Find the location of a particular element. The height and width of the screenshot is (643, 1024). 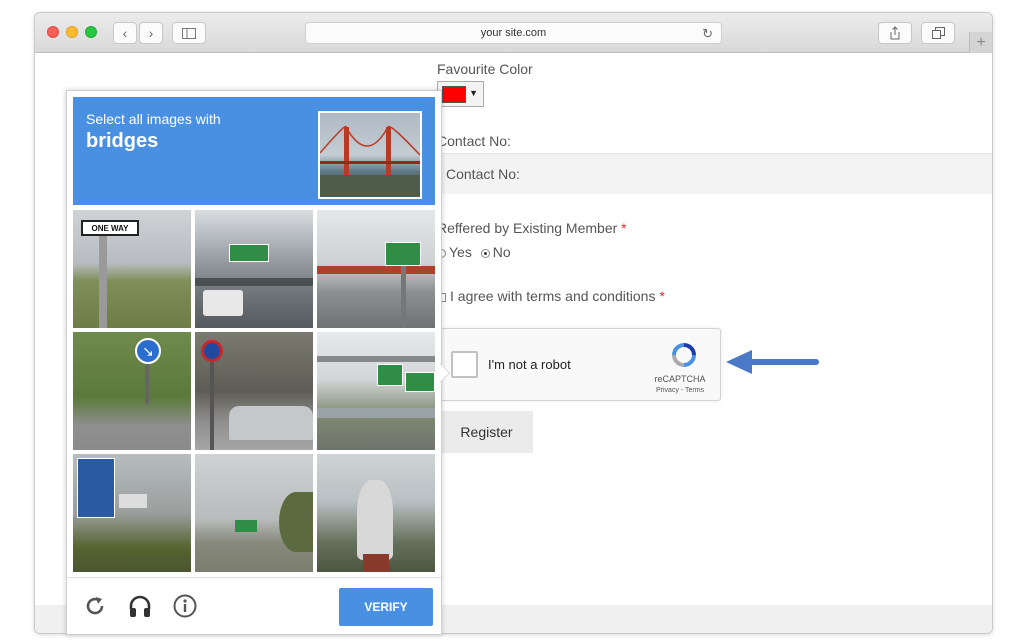

chevron-right-icon: › is located at coordinates (151, 33).